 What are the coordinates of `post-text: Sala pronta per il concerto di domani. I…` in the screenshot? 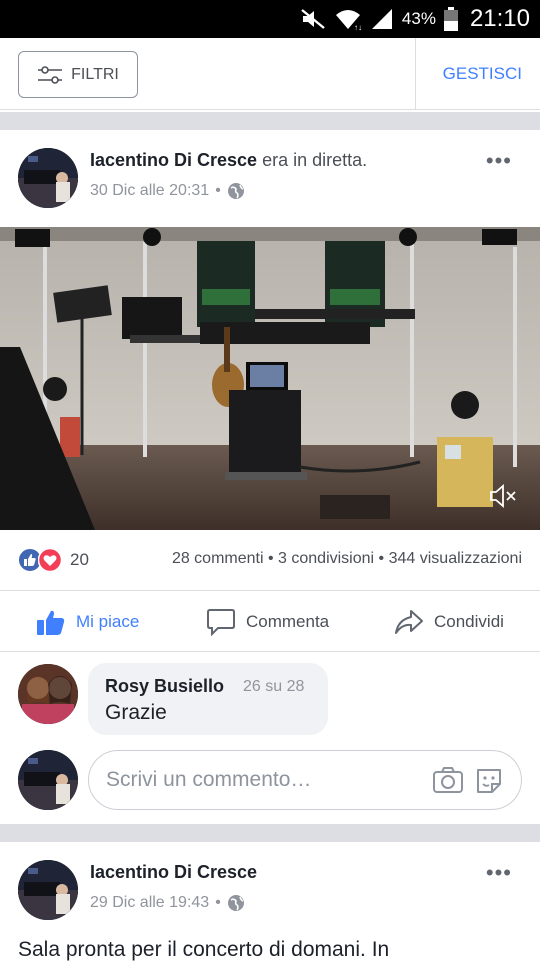 It's located at (204, 949).